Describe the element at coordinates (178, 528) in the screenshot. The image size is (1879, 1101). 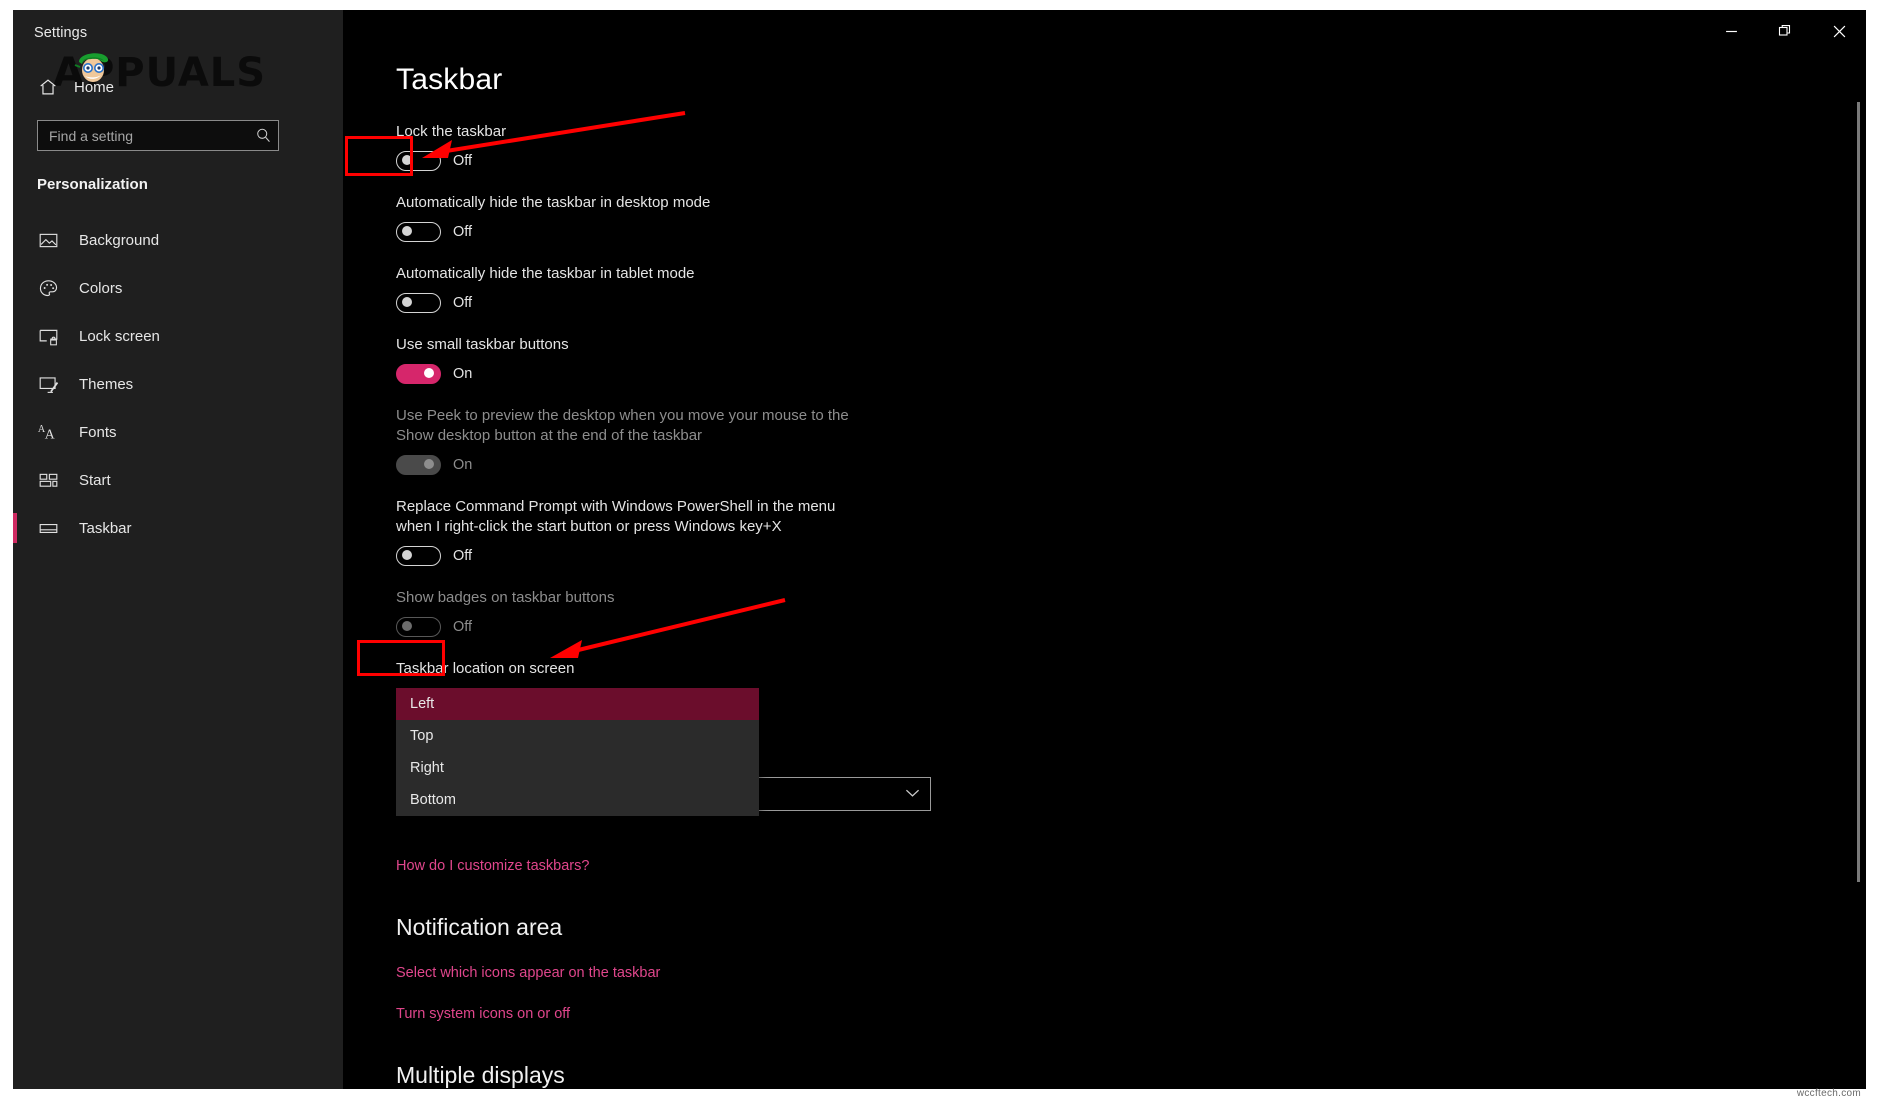
I see `sidebar-item-taskbar: Taskbar` at that location.